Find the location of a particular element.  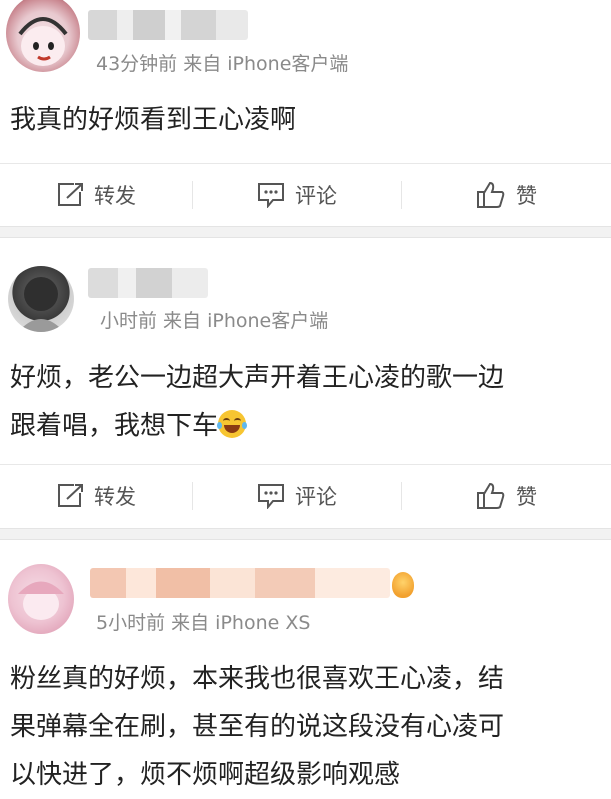

post-content-line: 跟着唱，我想下车 is located at coordinates (305, 426).